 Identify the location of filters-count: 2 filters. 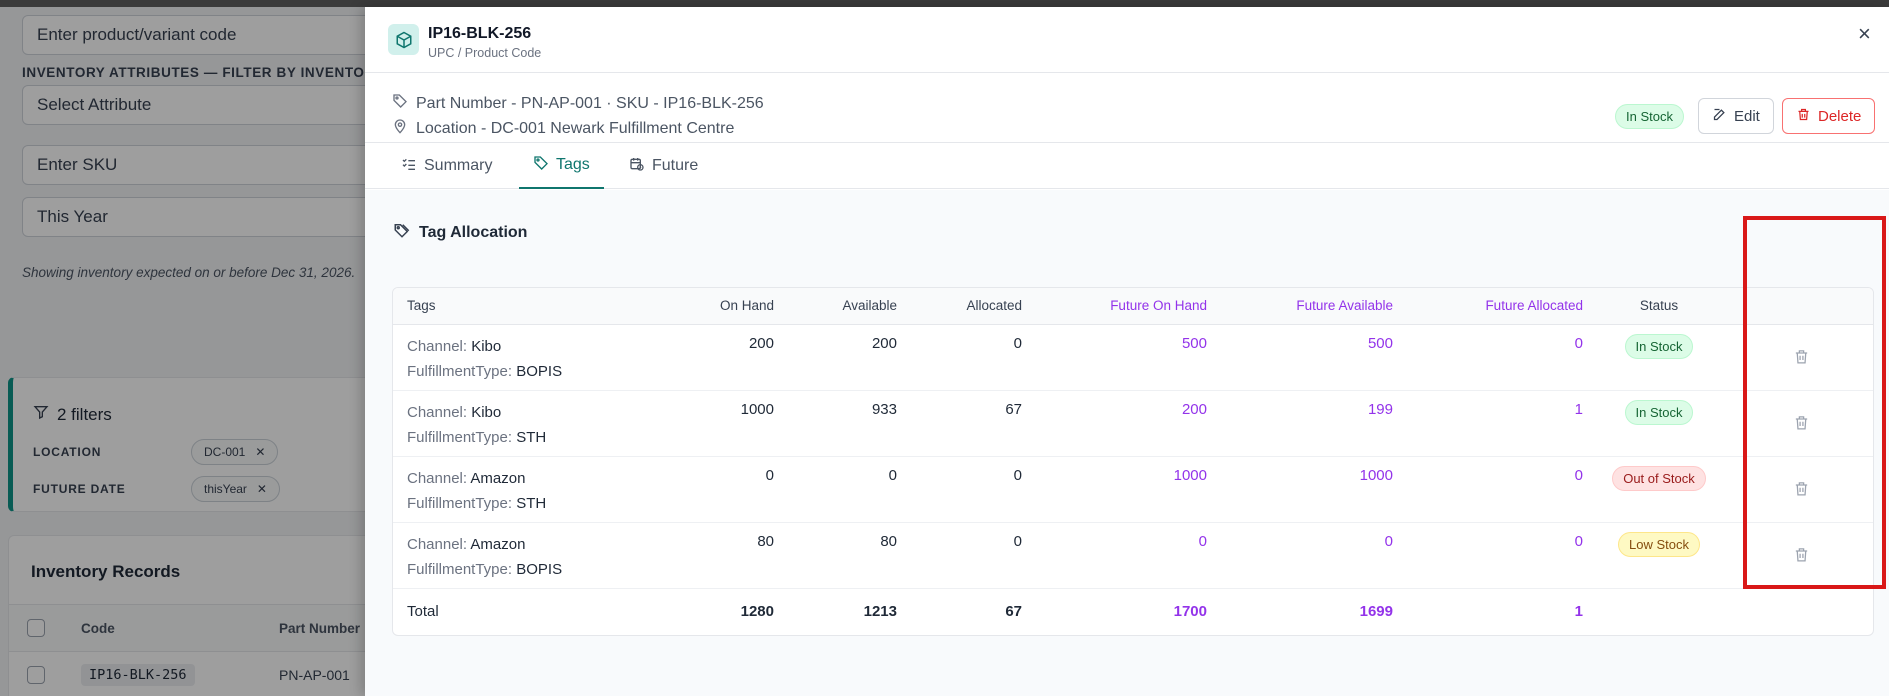
(84, 414).